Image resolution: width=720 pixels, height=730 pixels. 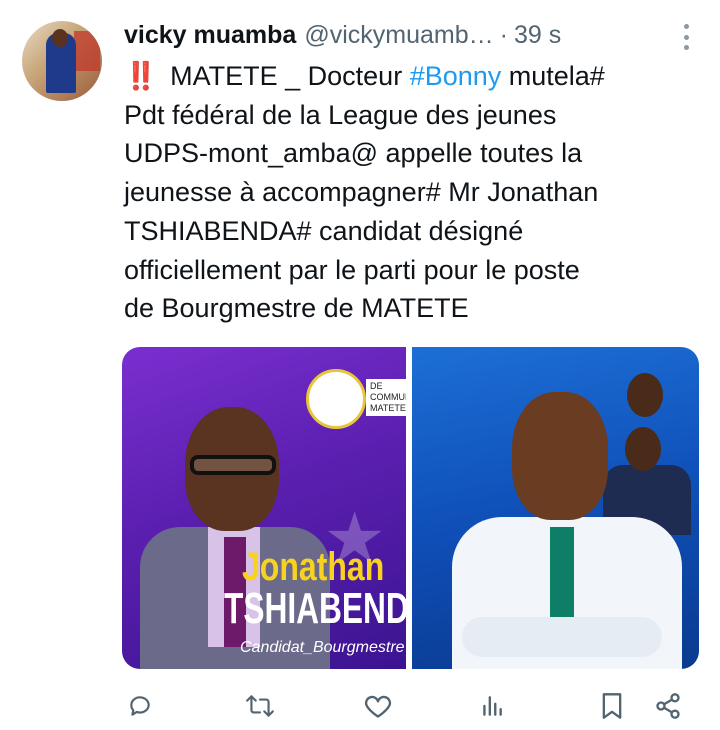 I want to click on timestamp: 39 s, so click(x=537, y=35).